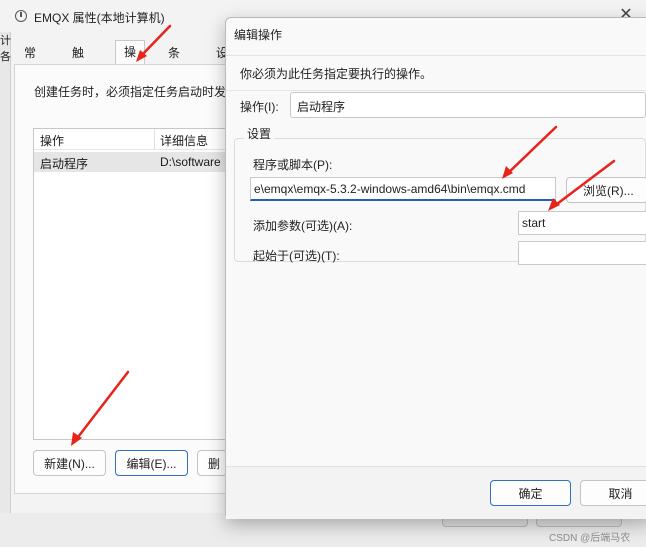 The image size is (646, 547). Describe the element at coordinates (293, 165) in the screenshot. I see `program-label: 程序或脚本(P):` at that location.